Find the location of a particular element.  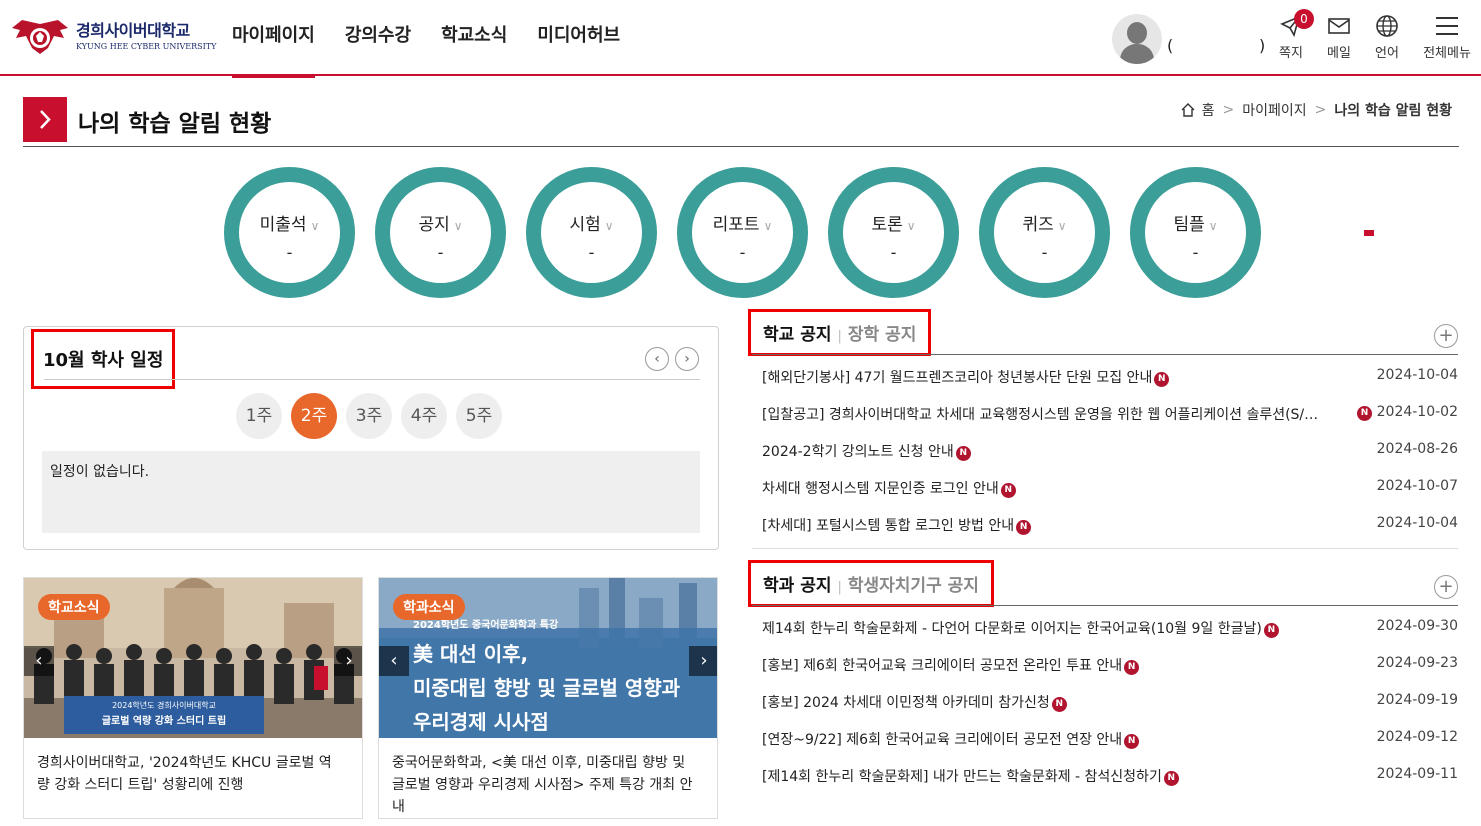

mail-icon is located at coordinates (1339, 26).